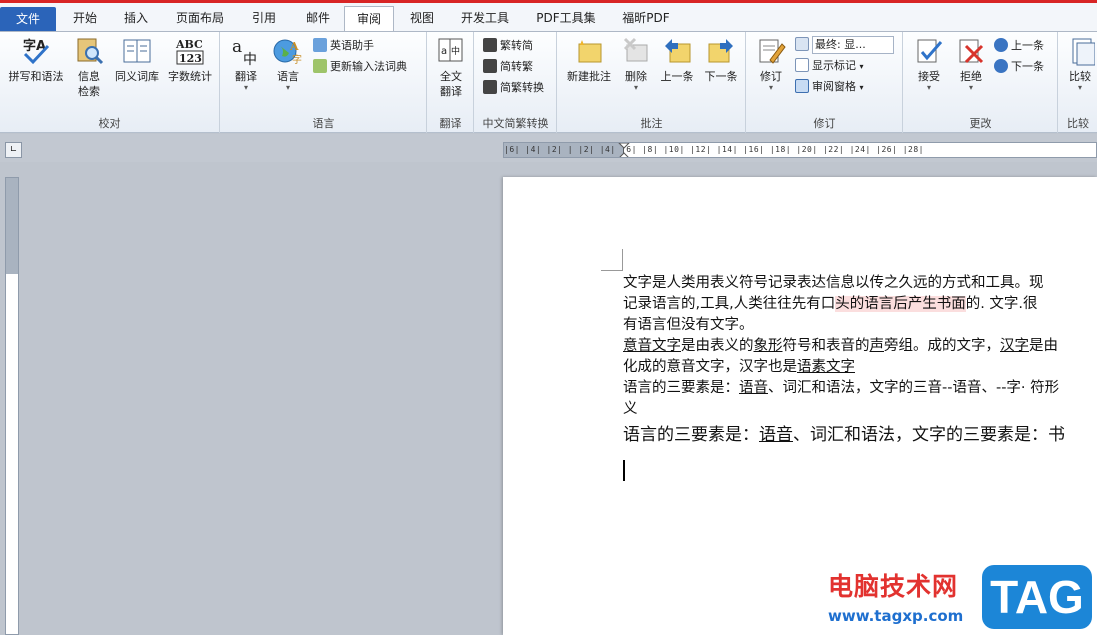 The image size is (1097, 635). What do you see at coordinates (451, 51) in the screenshot?
I see `full-translate-icon: a中` at bounding box center [451, 51].